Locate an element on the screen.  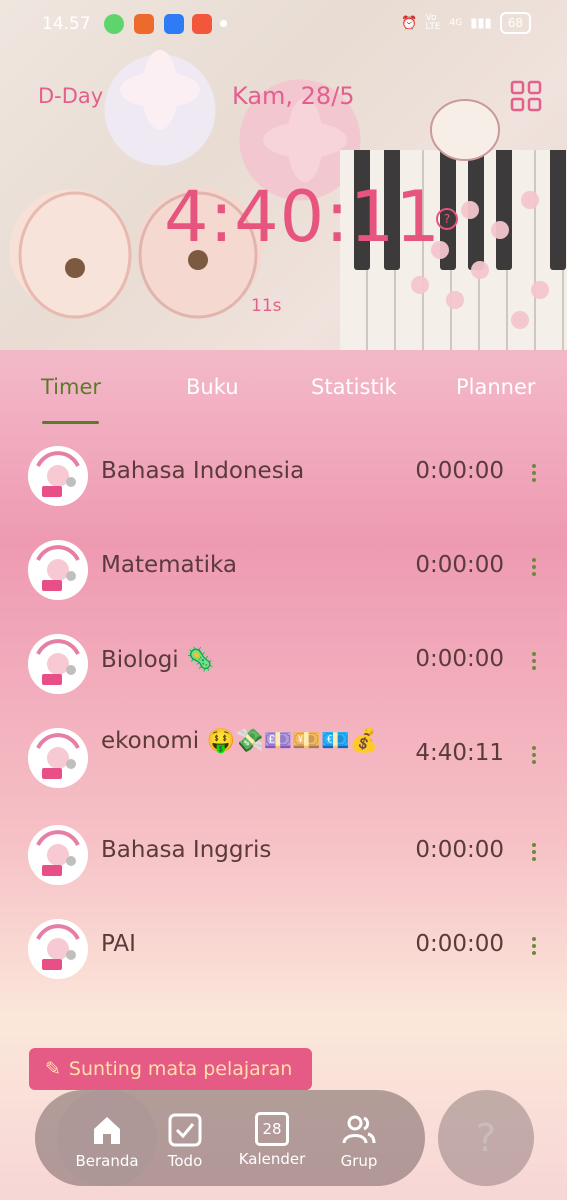
total-timer: 4:40:11 is located at coordinates (302, 217).